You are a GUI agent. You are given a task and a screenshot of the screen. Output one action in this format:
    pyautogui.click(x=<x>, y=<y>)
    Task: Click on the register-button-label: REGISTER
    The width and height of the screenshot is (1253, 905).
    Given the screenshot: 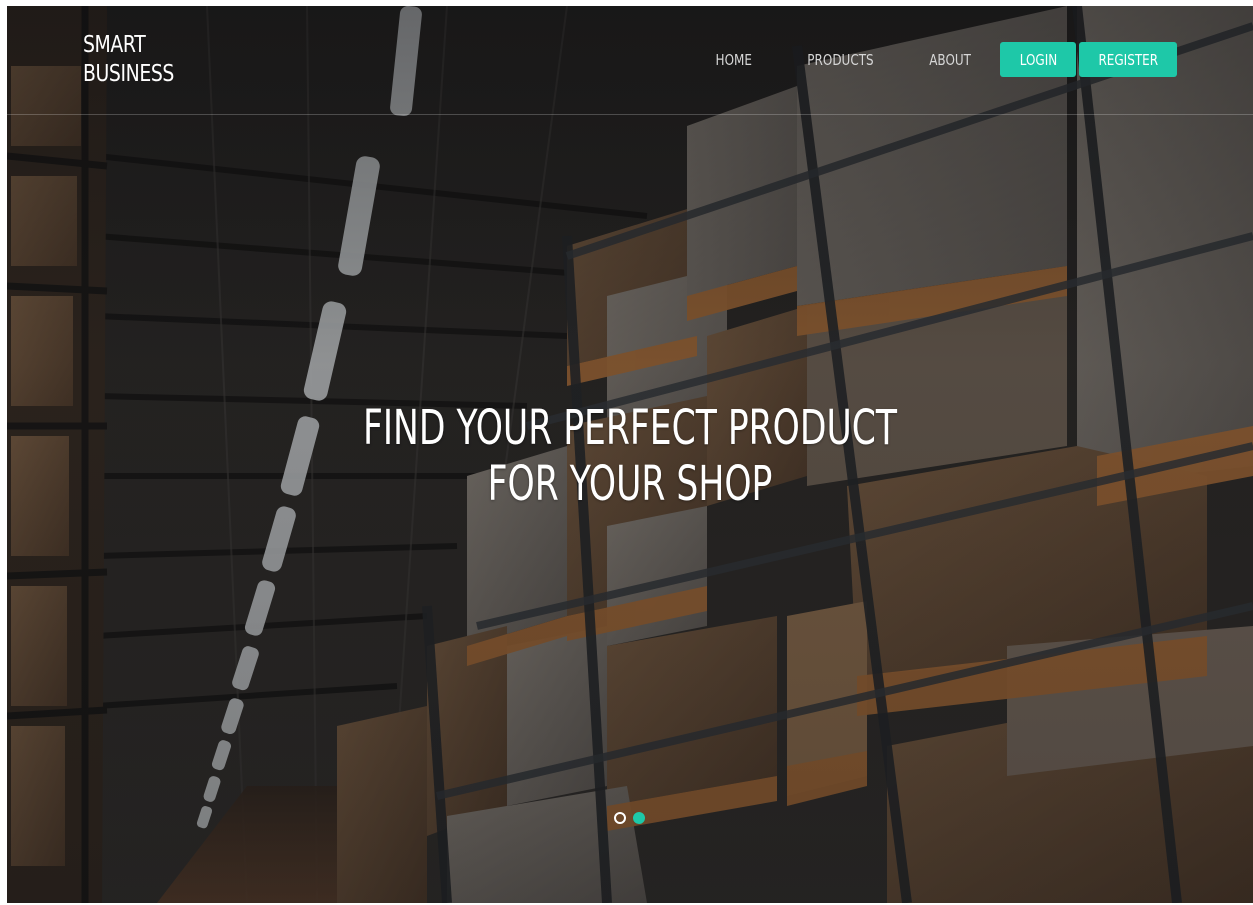 What is the action you would take?
    pyautogui.click(x=1128, y=59)
    